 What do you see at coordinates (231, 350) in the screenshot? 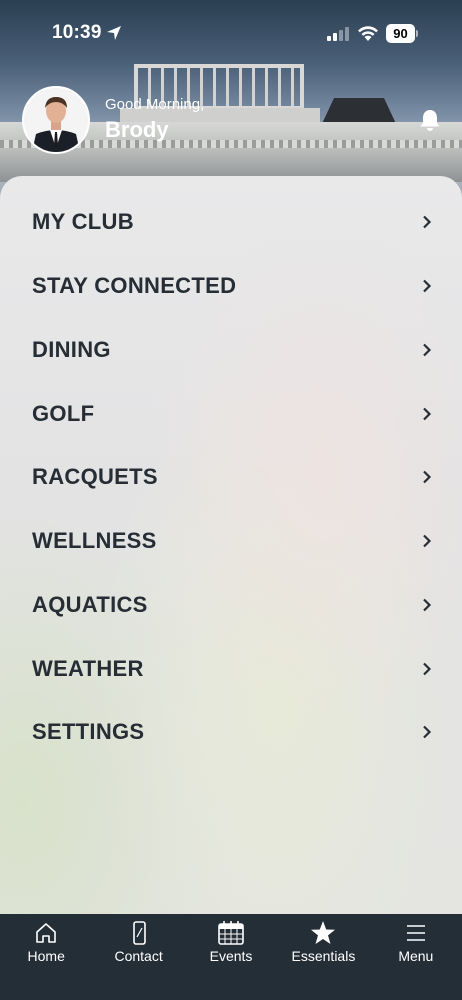
I see `menu-item-dining: DINING` at bounding box center [231, 350].